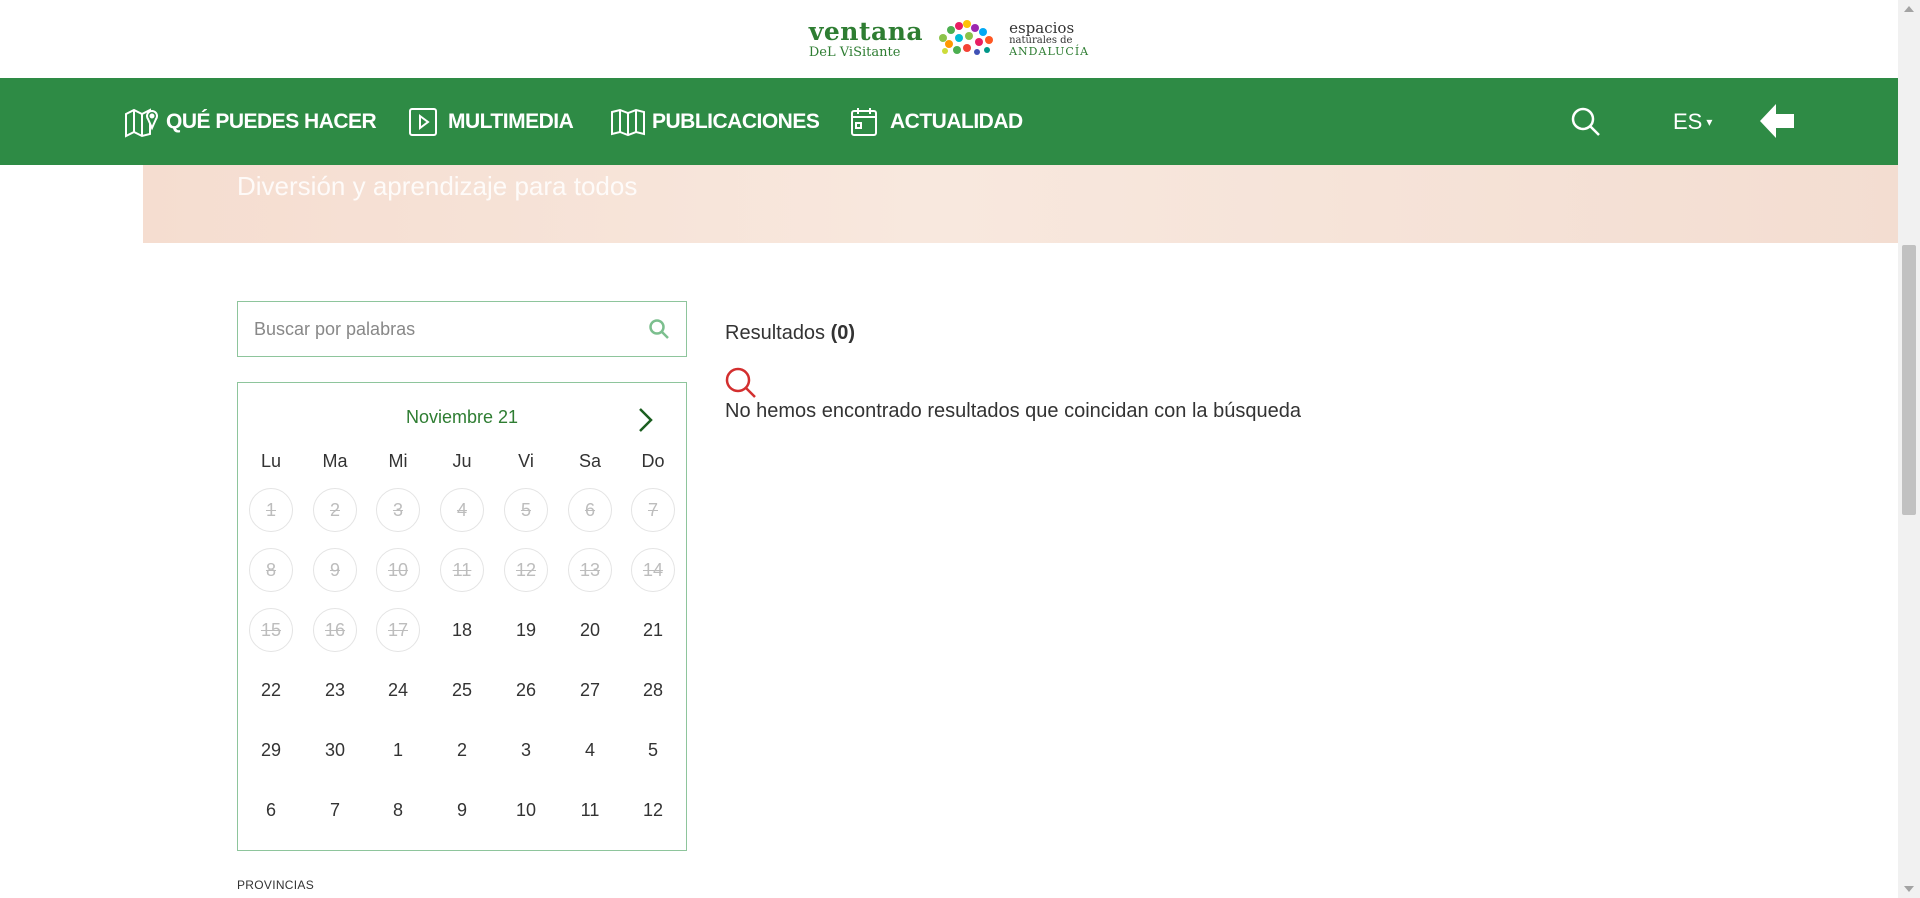 The height and width of the screenshot is (898, 1920). I want to click on calendar-day-disabled: 4, so click(462, 510).